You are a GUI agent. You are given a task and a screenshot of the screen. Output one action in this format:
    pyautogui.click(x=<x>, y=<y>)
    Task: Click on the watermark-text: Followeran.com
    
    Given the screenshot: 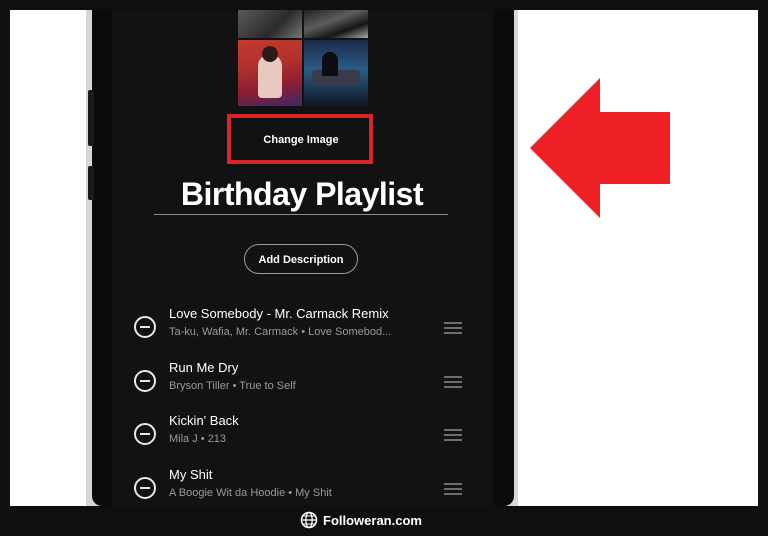 What is the action you would take?
    pyautogui.click(x=372, y=520)
    